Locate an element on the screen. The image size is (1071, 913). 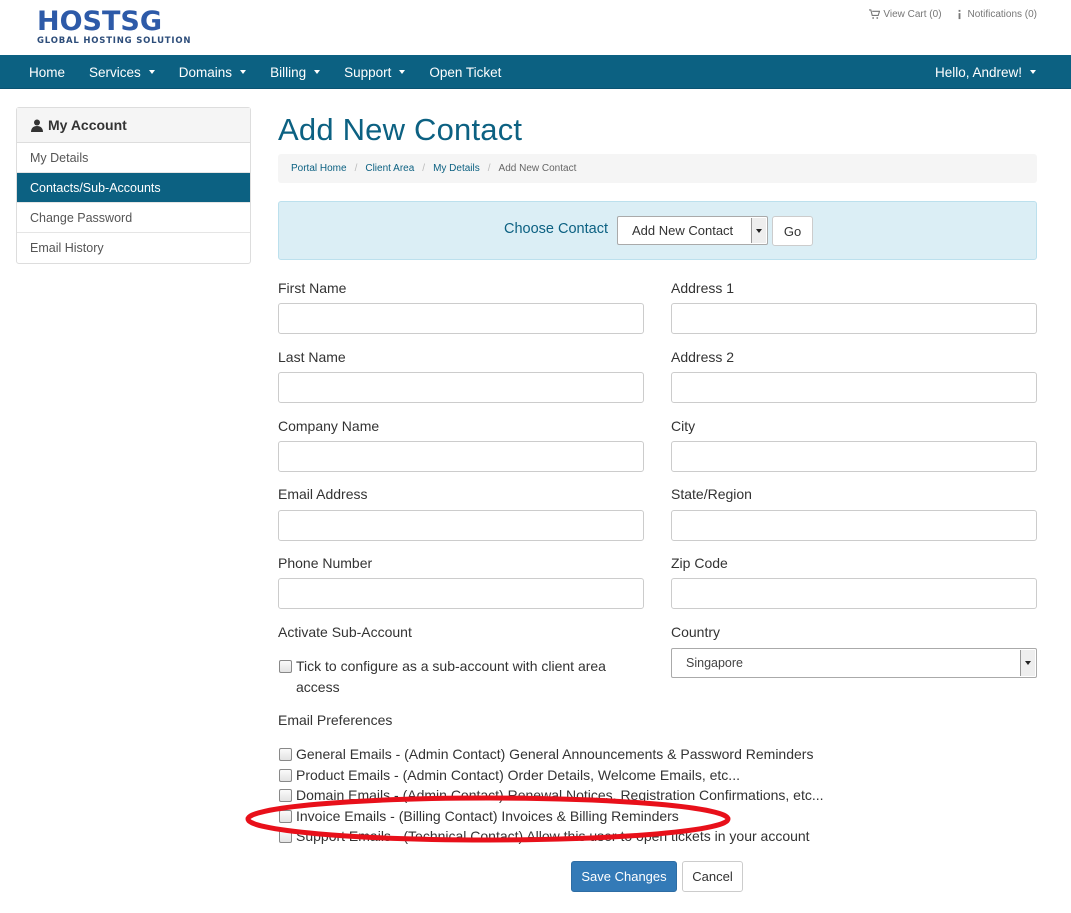
company-name-label: Company Name is located at coordinates (329, 426).